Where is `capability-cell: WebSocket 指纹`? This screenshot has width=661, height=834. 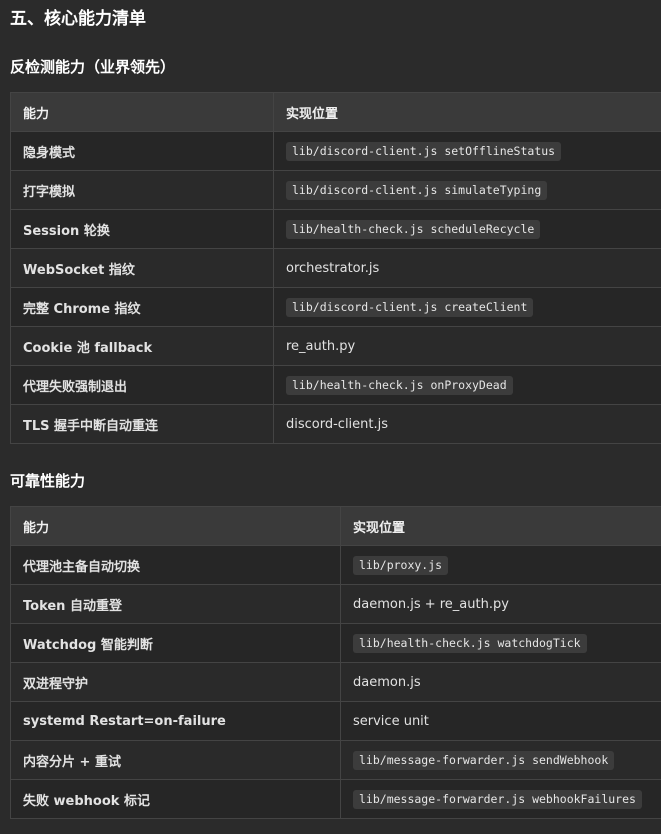 capability-cell: WebSocket 指纹 is located at coordinates (142, 268).